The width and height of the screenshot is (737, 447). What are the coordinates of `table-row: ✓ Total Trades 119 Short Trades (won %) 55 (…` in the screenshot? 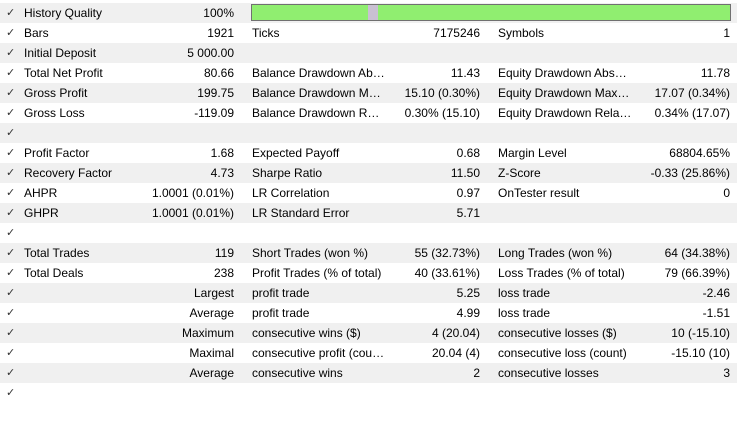 It's located at (368, 253).